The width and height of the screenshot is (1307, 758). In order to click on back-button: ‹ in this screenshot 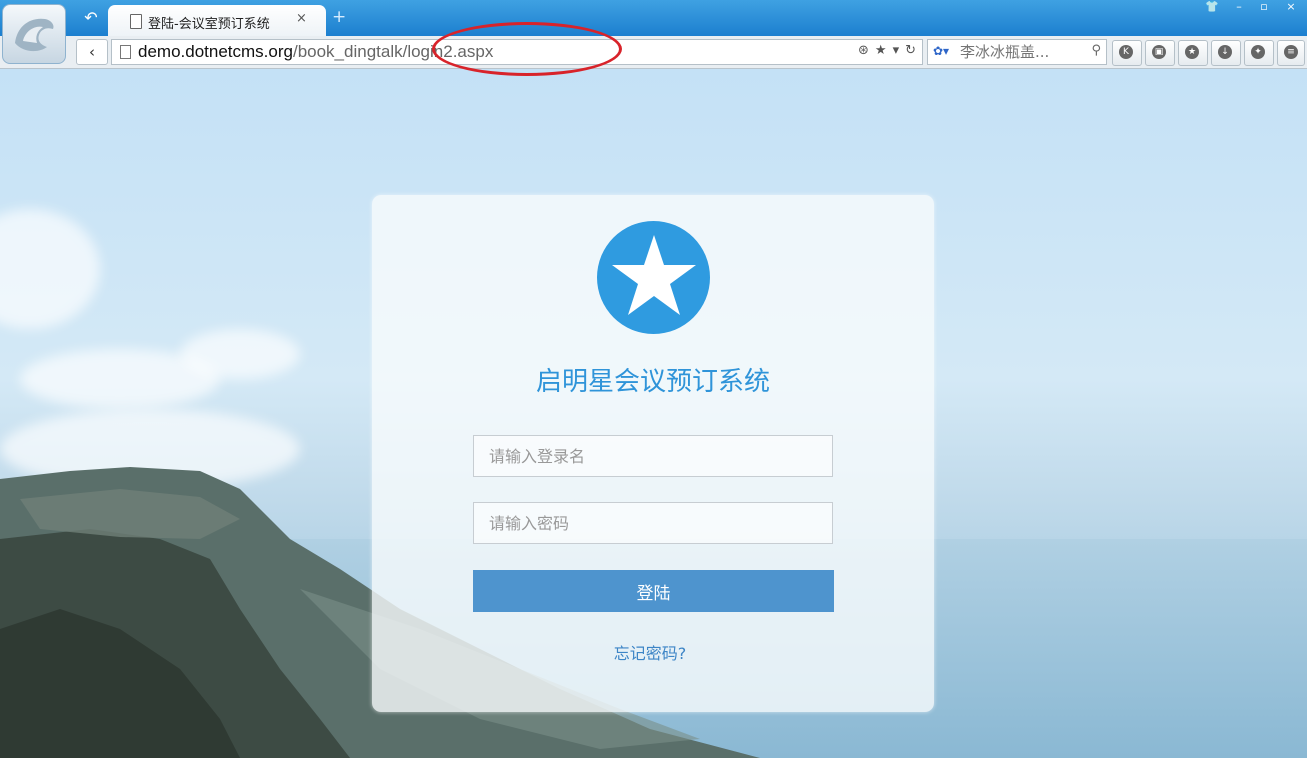, I will do `click(92, 52)`.